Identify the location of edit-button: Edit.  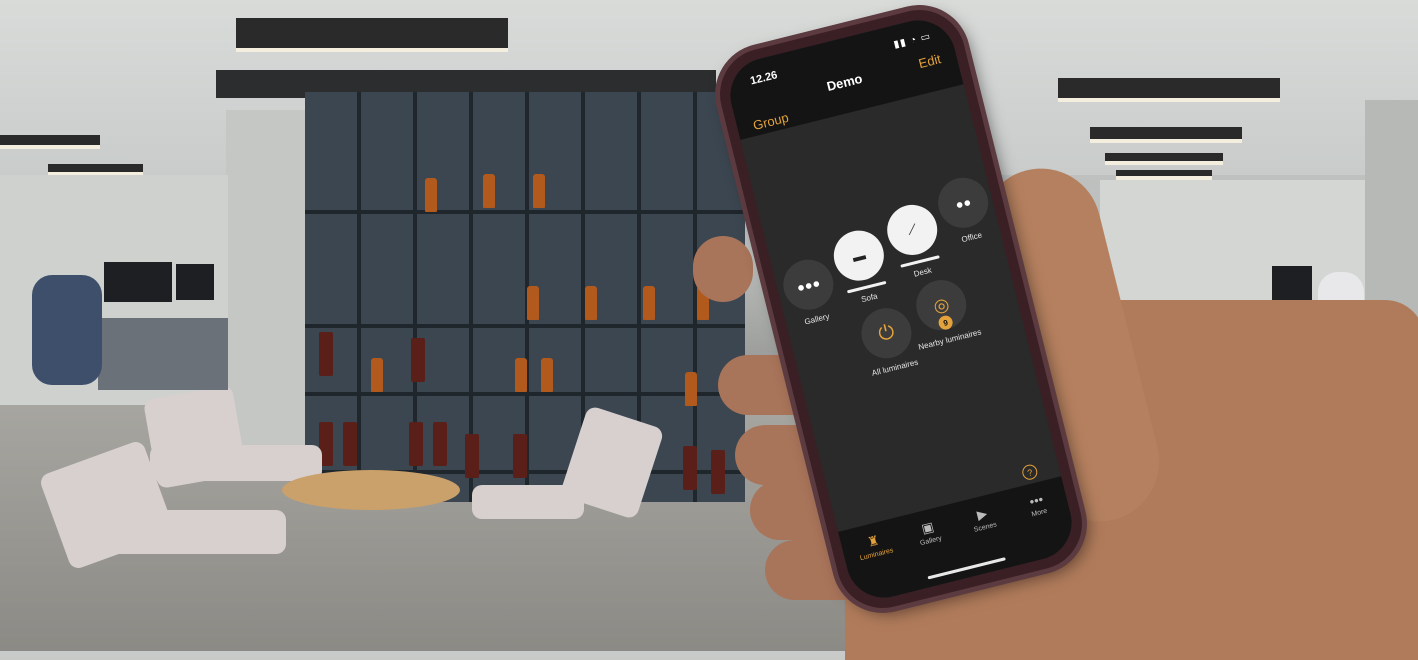
(929, 61).